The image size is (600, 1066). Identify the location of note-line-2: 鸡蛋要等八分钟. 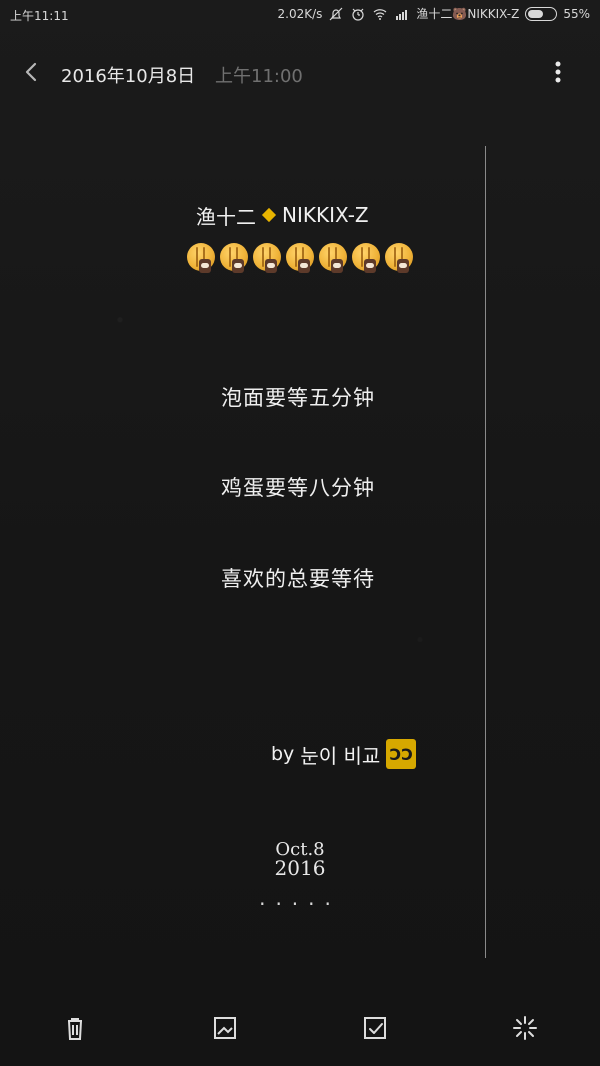
(298, 488).